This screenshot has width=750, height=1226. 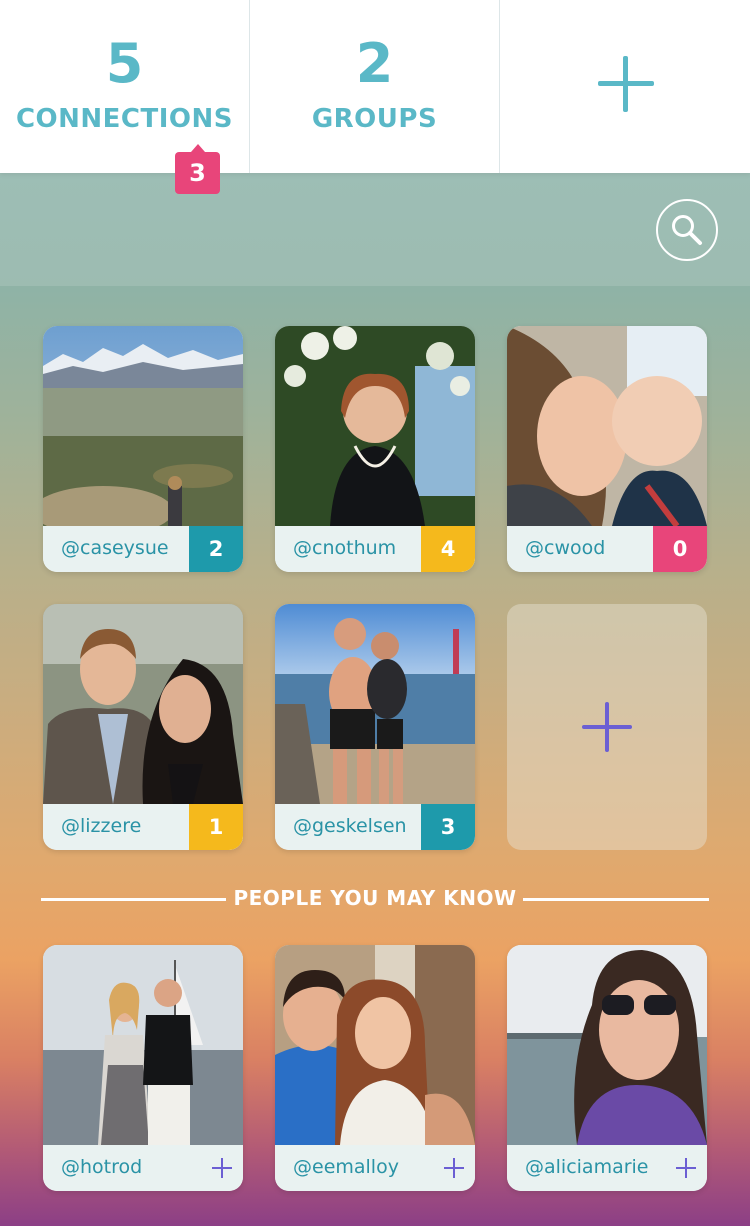 What do you see at coordinates (346, 1167) in the screenshot?
I see `suggestion-handle: @eemalloy` at bounding box center [346, 1167].